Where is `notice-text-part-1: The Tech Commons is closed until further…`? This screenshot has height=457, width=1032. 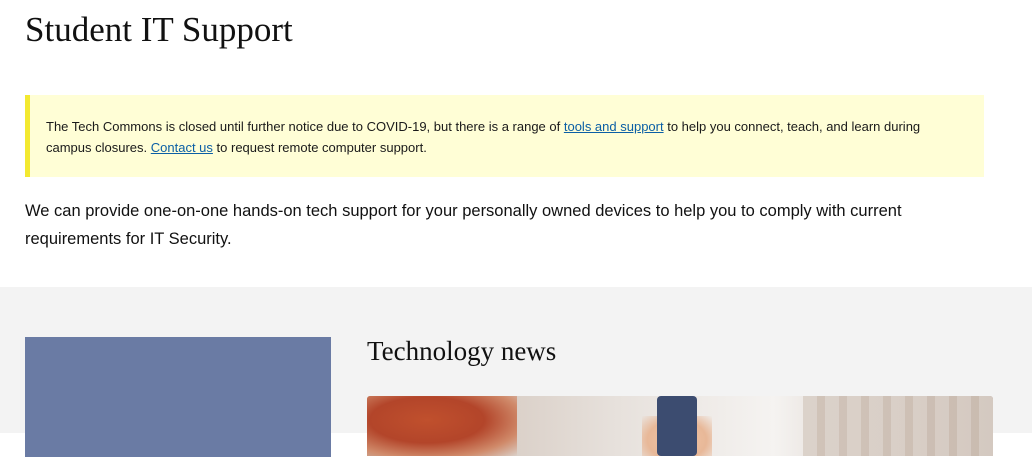 notice-text-part-1: The Tech Commons is closed until further… is located at coordinates (305, 126).